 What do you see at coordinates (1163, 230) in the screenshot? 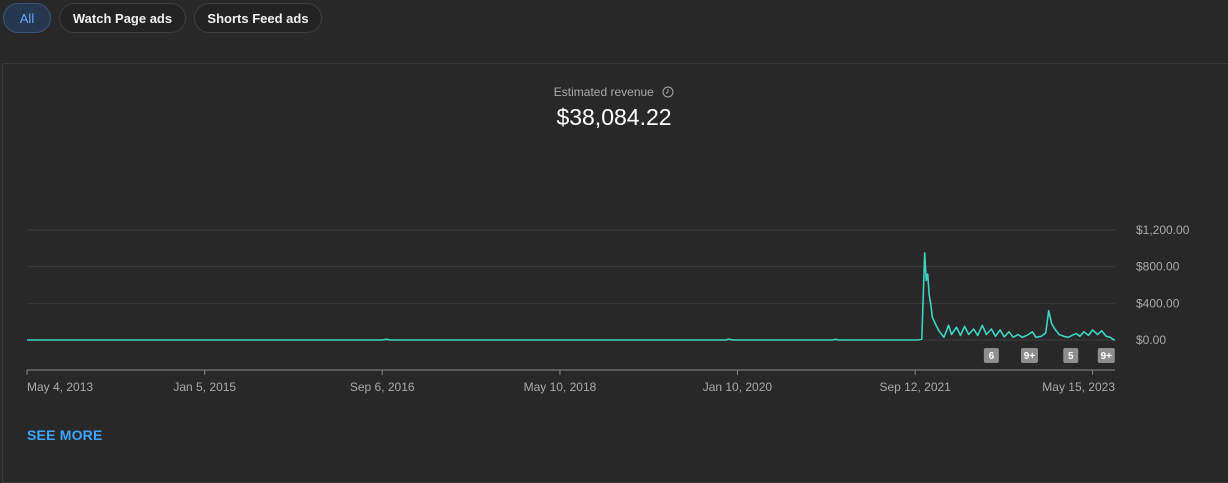
I see `y-tick-label: $1,200.00` at bounding box center [1163, 230].